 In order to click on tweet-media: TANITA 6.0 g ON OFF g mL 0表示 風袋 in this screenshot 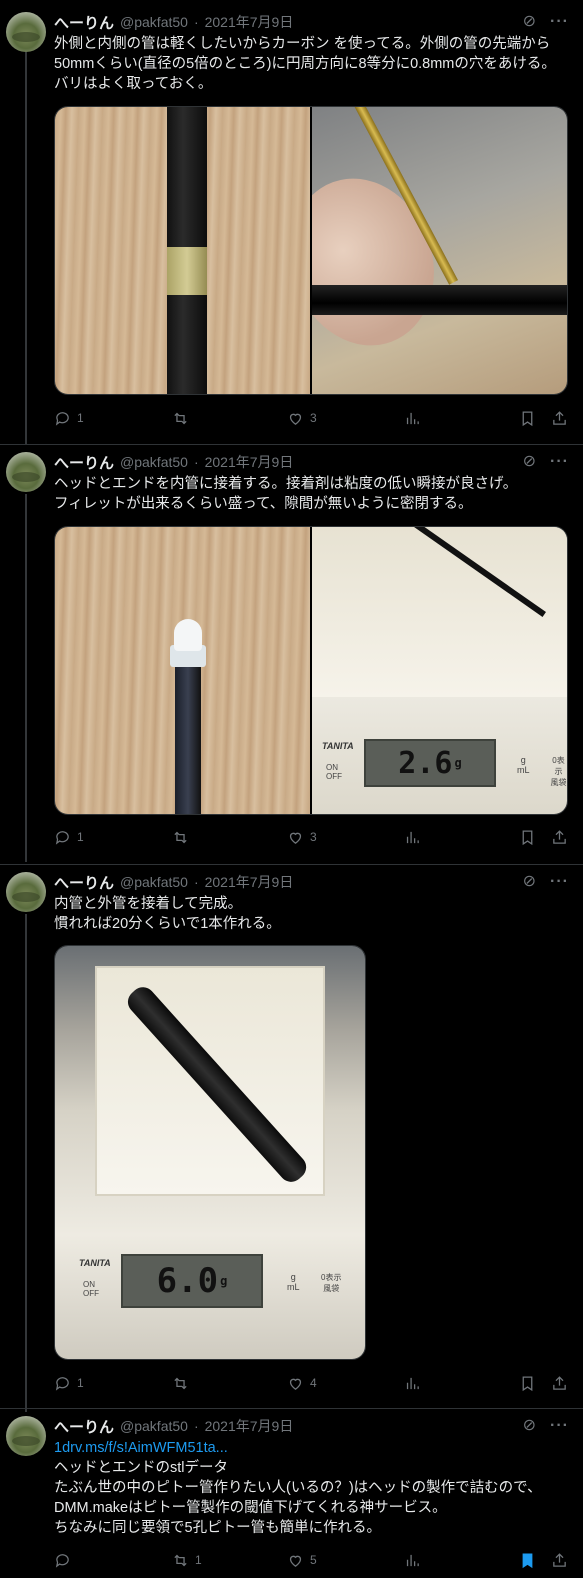, I will do `click(210, 1152)`.